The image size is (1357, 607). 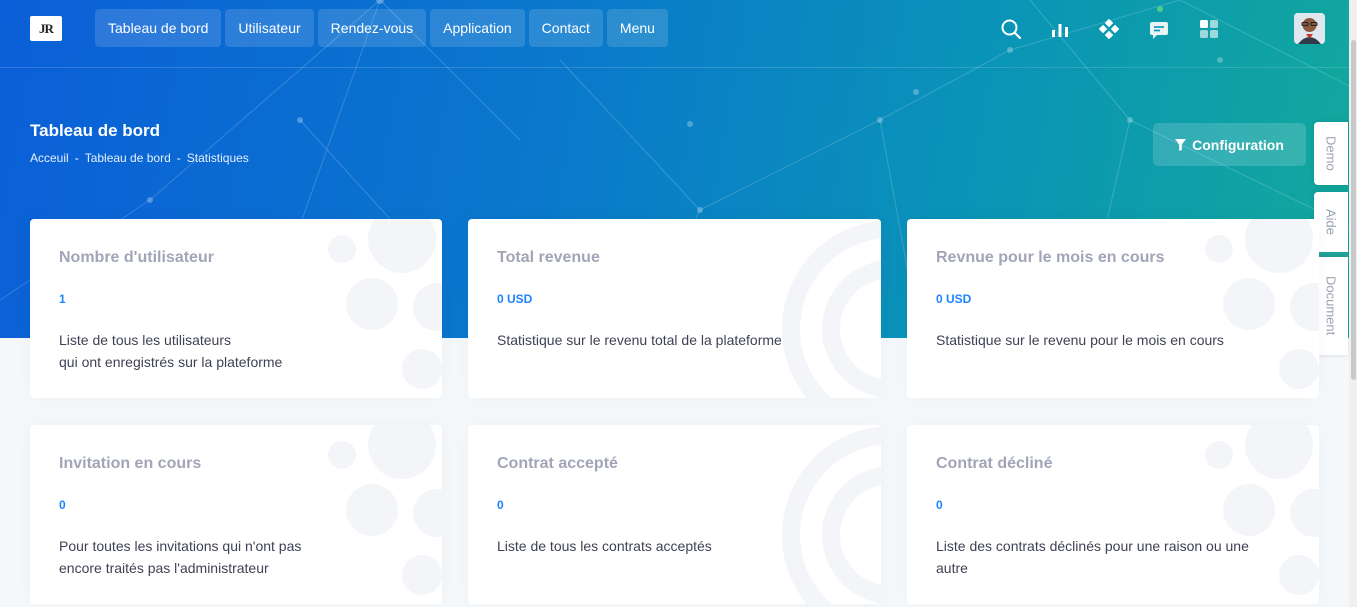 I want to click on card-value: 1, so click(x=62, y=299).